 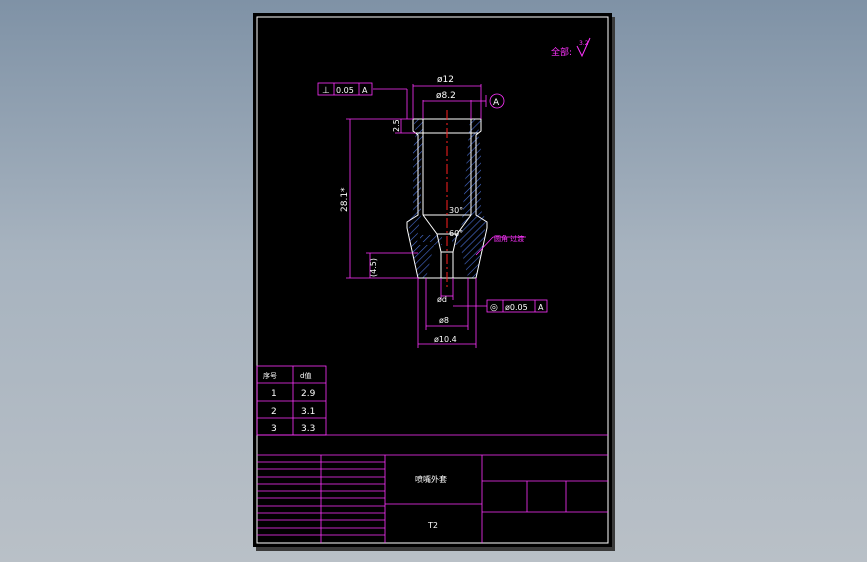 What do you see at coordinates (396, 125) in the screenshot?
I see `dim-flange: 2.5` at bounding box center [396, 125].